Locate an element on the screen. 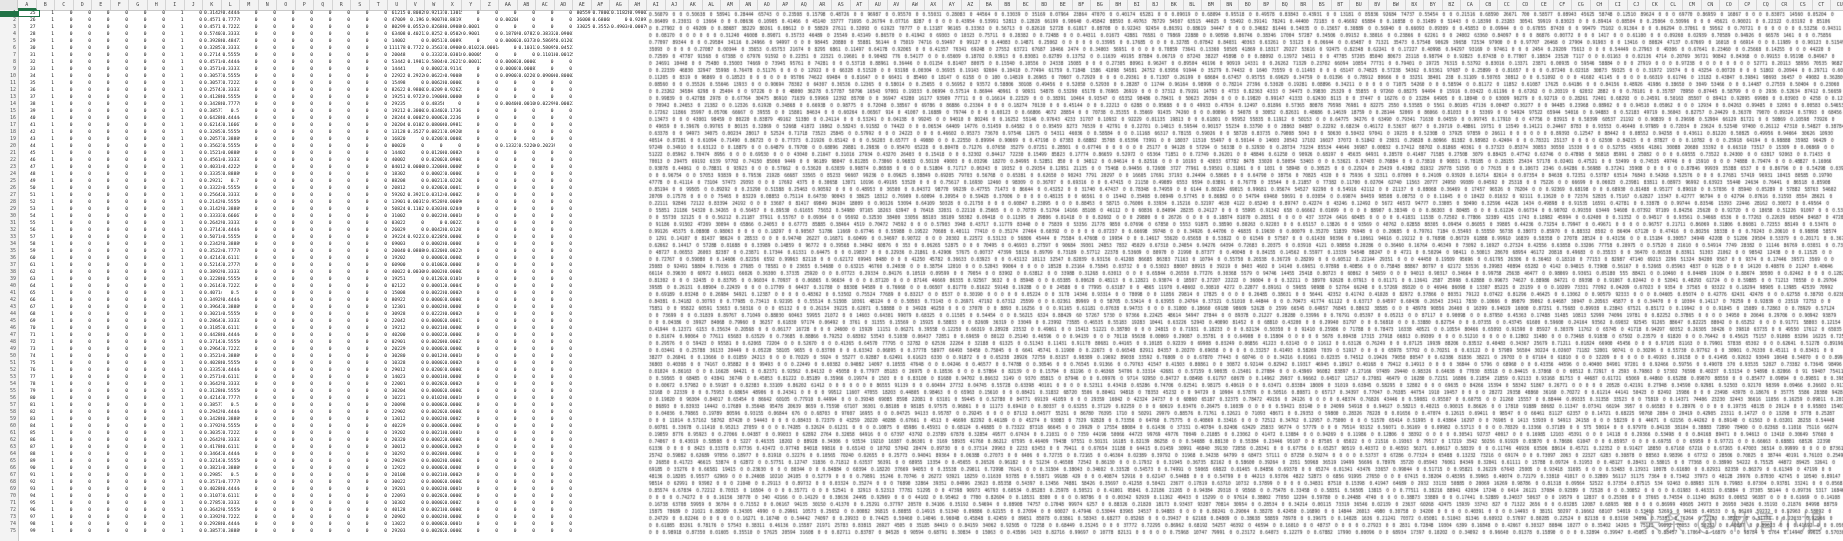  column-header-o: O is located at coordinates (286, 5).